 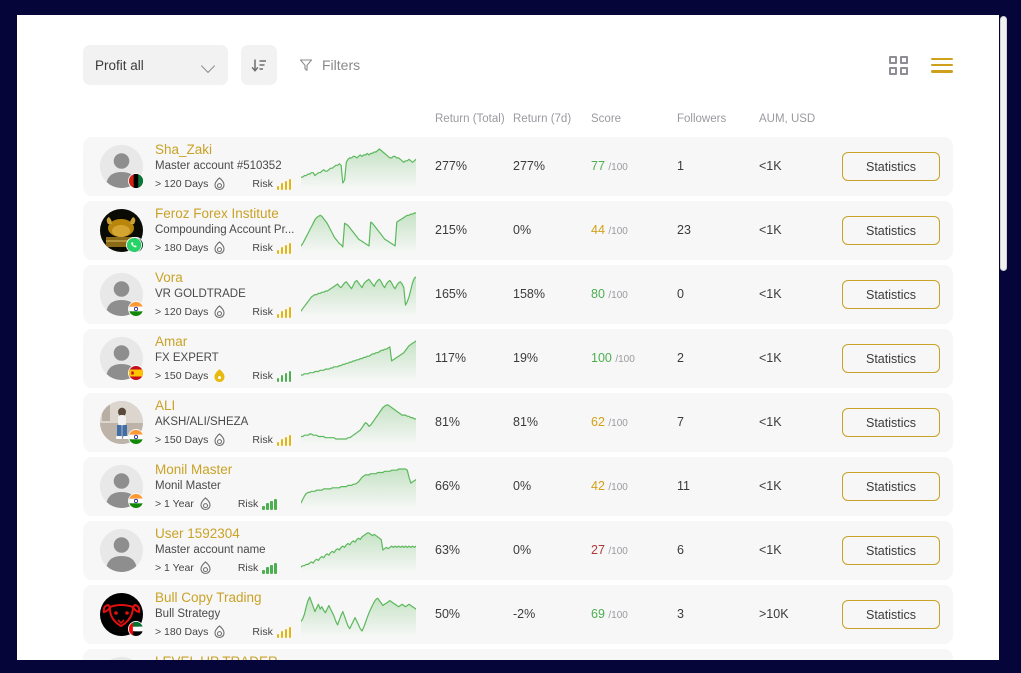 I want to click on whatsapp-badge-icon, so click(x=134, y=245).